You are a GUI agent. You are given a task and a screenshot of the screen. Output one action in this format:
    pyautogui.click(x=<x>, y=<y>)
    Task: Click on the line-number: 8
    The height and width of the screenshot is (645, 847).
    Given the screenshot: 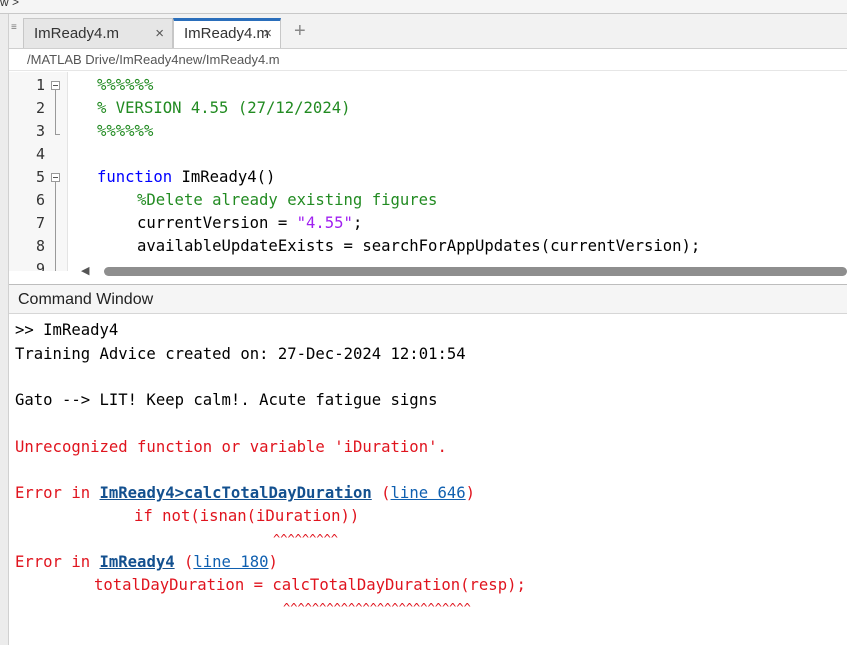 What is the action you would take?
    pyautogui.click(x=40, y=246)
    